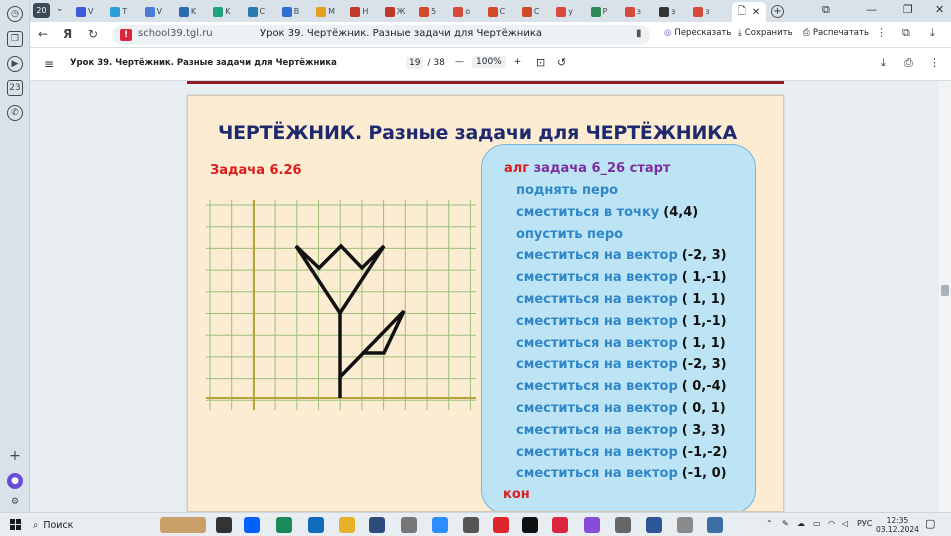 The image size is (951, 536). What do you see at coordinates (749, 12) in the screenshot?
I see `tab-active: 🗋 ✕` at bounding box center [749, 12].